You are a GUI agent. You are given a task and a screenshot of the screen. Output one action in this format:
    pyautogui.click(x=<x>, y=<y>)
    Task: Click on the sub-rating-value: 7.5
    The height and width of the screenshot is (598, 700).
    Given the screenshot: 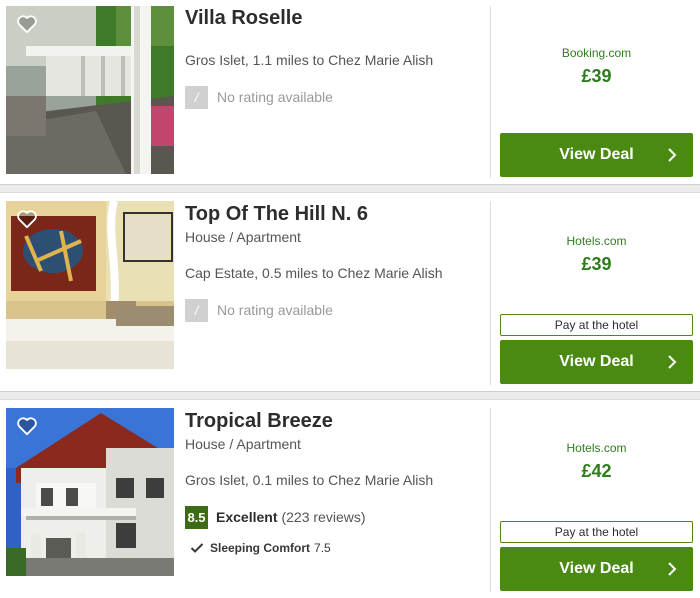 What is the action you would take?
    pyautogui.click(x=322, y=548)
    